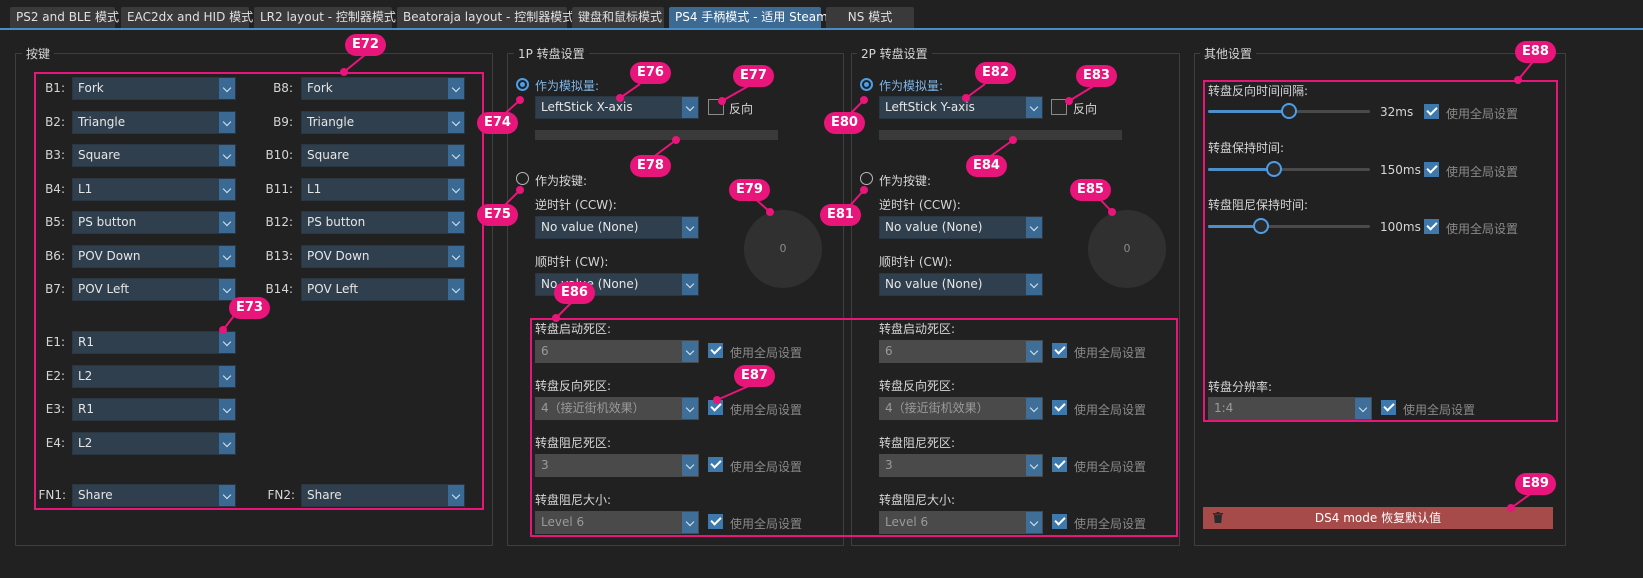 The height and width of the screenshot is (578, 1643). I want to click on annotation-tag-e79: E79, so click(749, 190).